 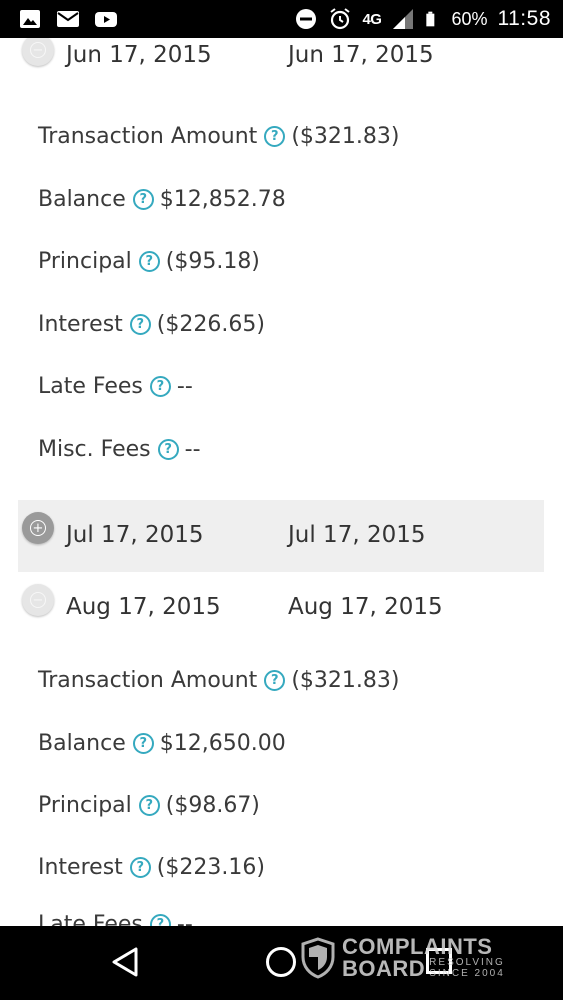 I want to click on watermark-sub-2: SINCE 2004, so click(x=467, y=973).